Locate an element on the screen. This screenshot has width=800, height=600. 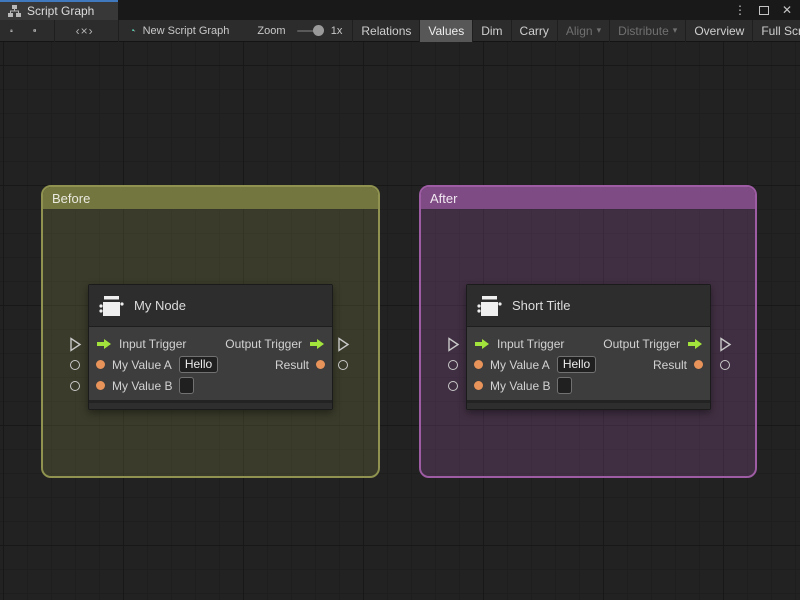
align-dropdown: Align ▾ is located at coordinates (582, 30).